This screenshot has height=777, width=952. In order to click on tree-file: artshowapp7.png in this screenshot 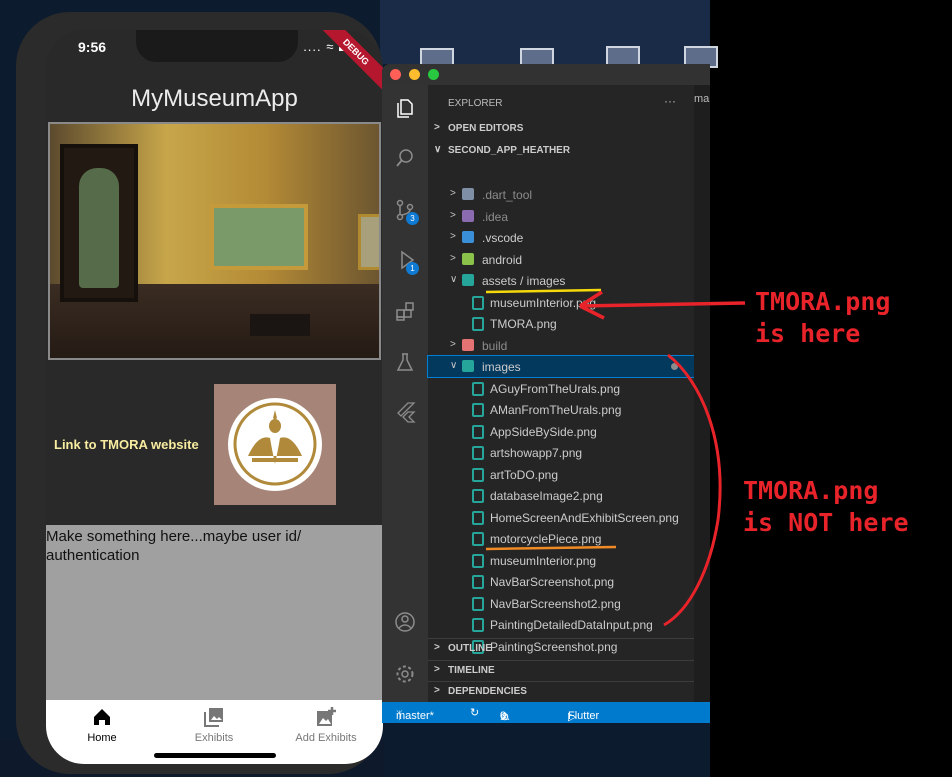, I will do `click(561, 452)`.